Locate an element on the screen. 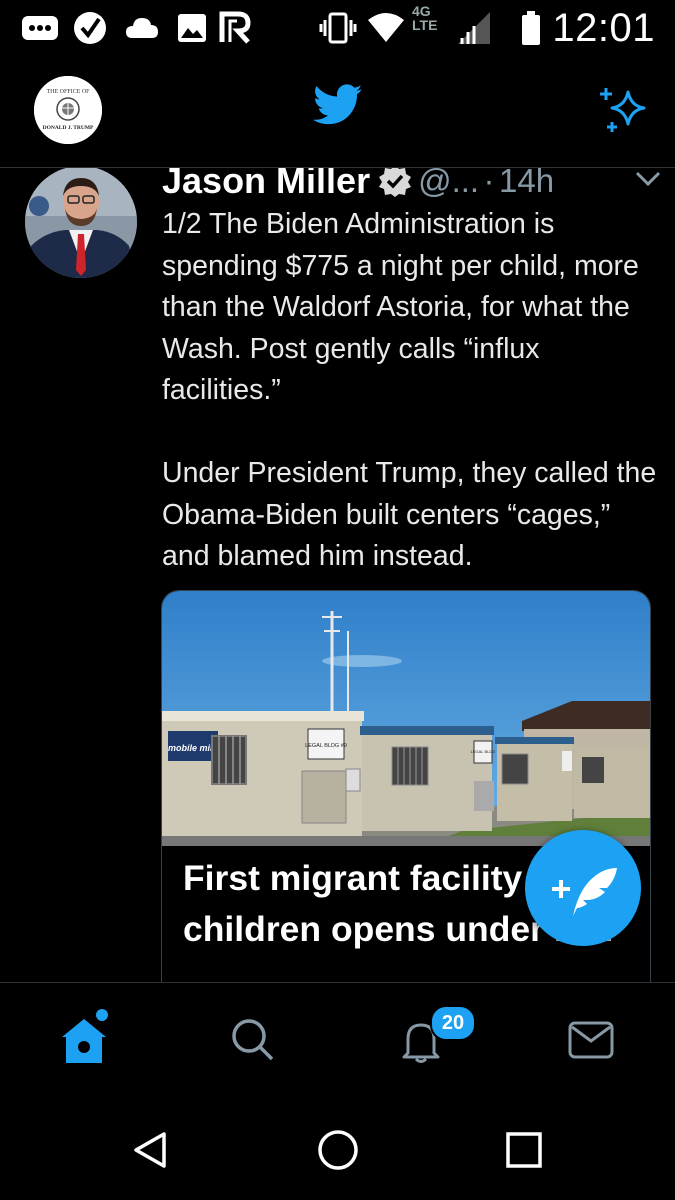 This screenshot has height=1200, width=675. vibrate-icon is located at coordinates (338, 28).